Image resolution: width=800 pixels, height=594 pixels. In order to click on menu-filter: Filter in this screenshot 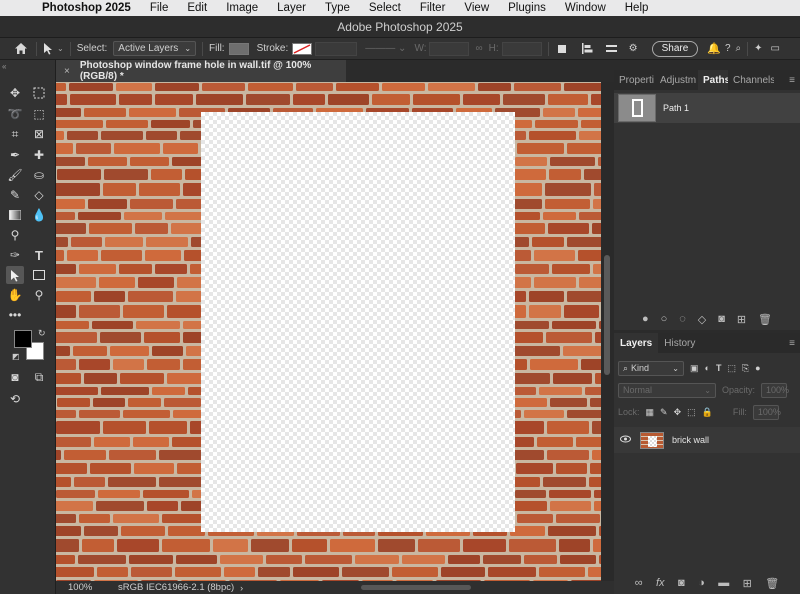, I will do `click(433, 8)`.